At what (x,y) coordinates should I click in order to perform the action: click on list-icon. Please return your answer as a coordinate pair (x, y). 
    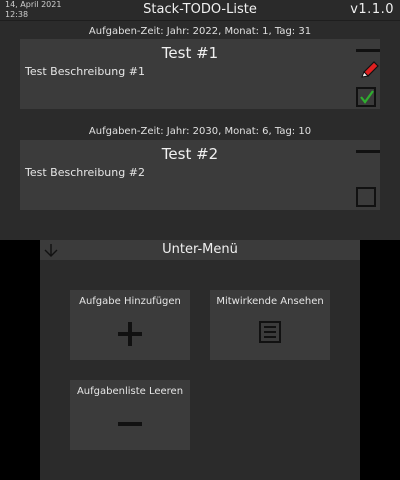
    Looking at the image, I should click on (270, 332).